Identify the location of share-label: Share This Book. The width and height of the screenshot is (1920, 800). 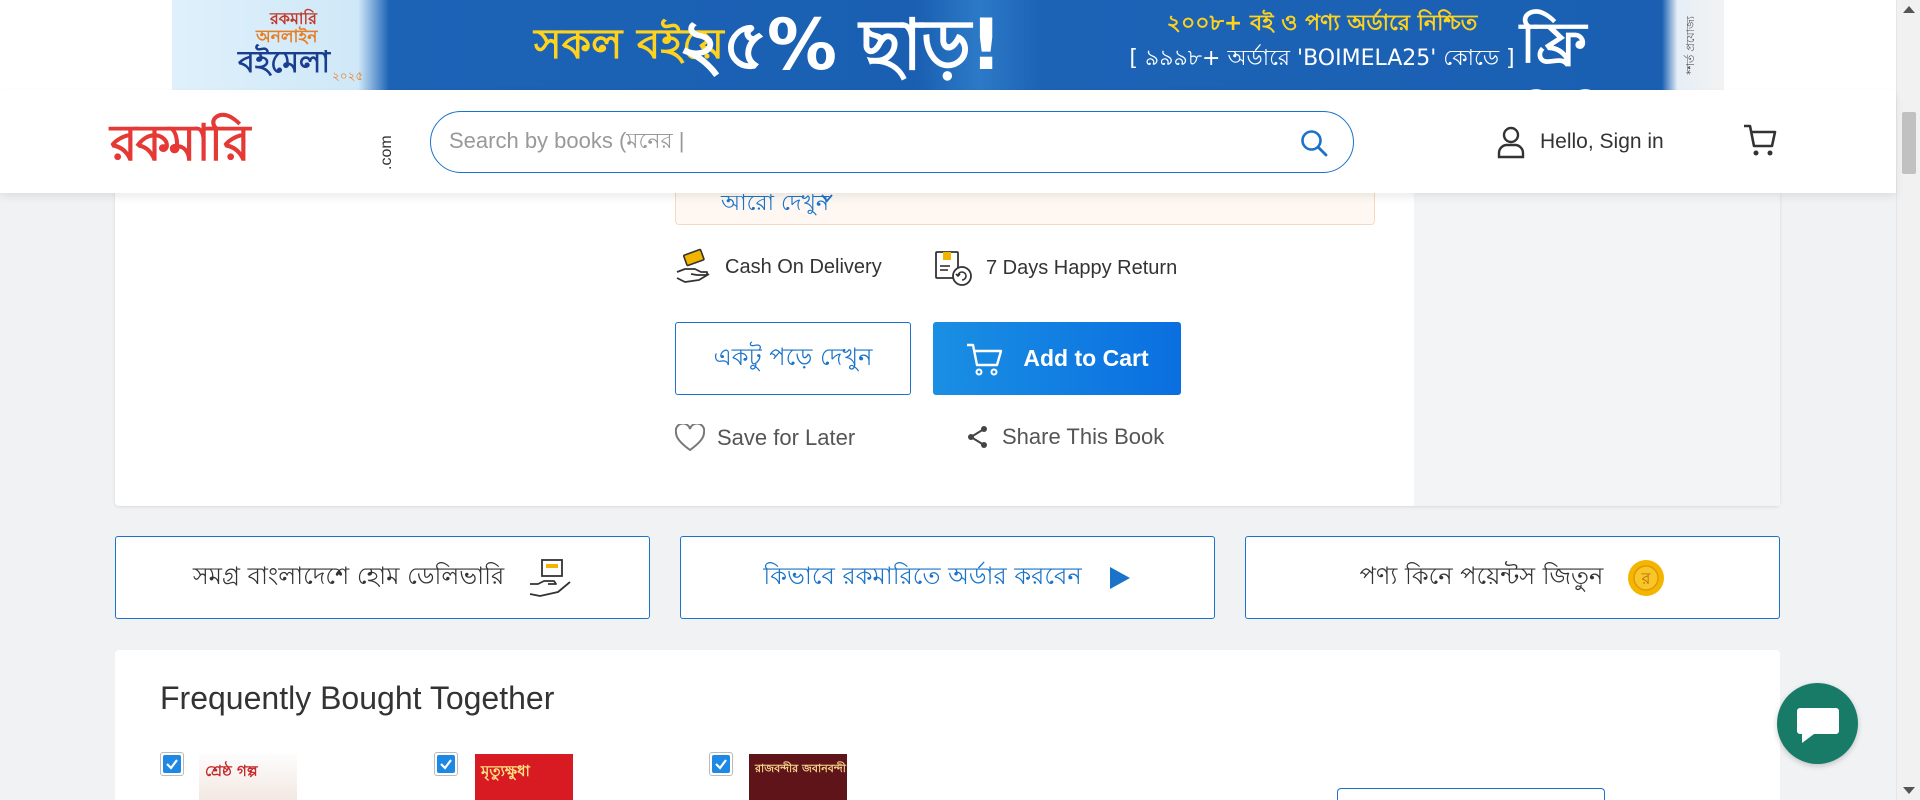
(1083, 436).